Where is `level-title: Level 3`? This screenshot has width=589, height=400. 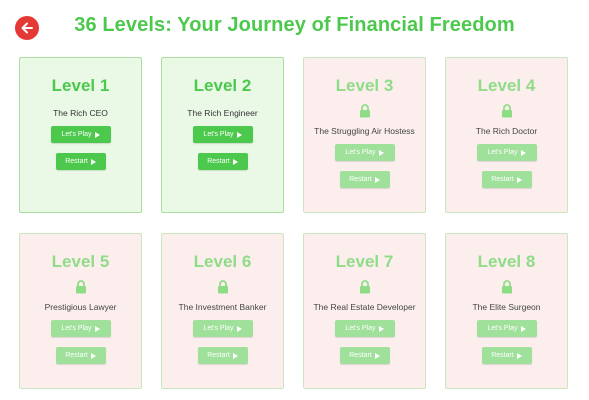 level-title: Level 3 is located at coordinates (364, 85).